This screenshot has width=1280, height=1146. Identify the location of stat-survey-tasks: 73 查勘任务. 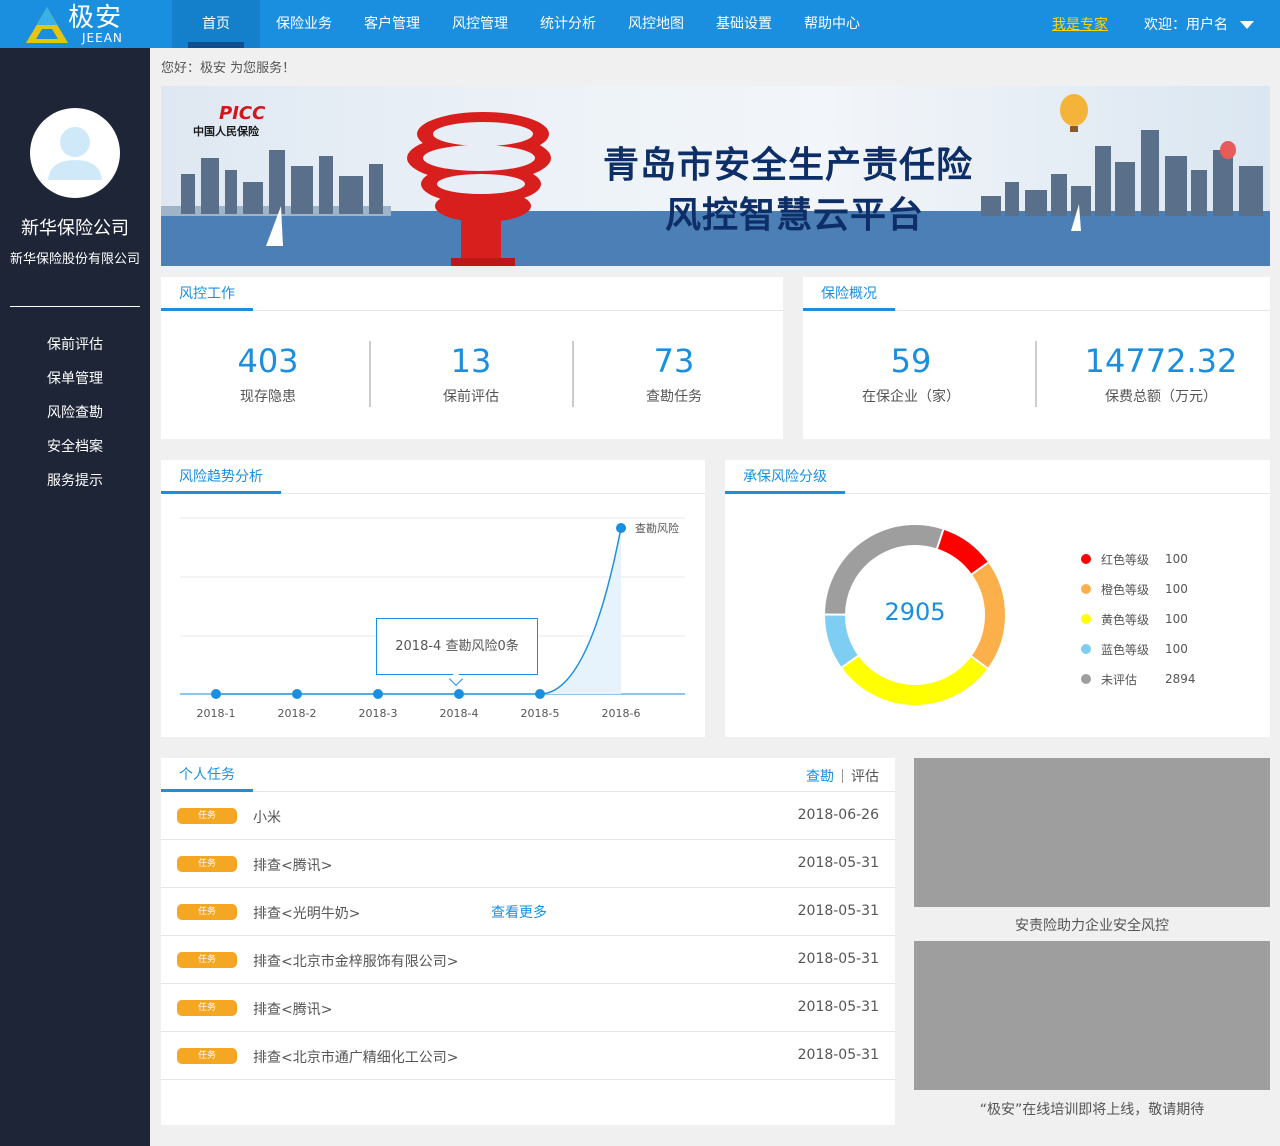
(674, 373).